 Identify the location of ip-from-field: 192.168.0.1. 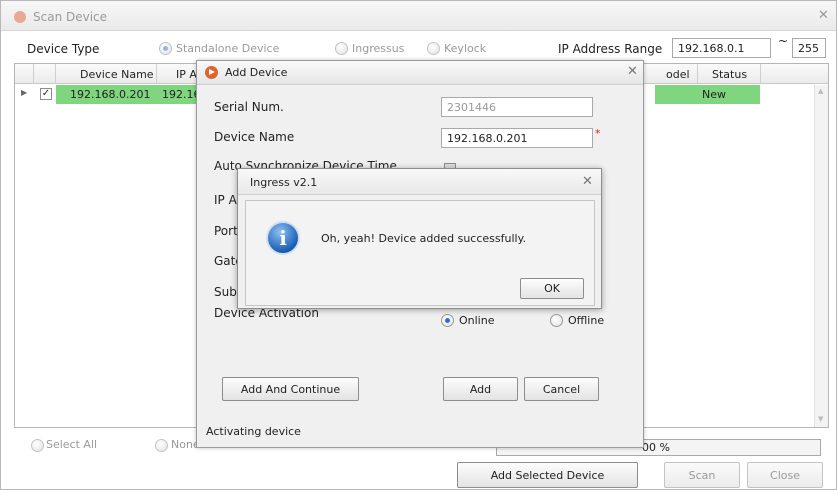
(721, 48).